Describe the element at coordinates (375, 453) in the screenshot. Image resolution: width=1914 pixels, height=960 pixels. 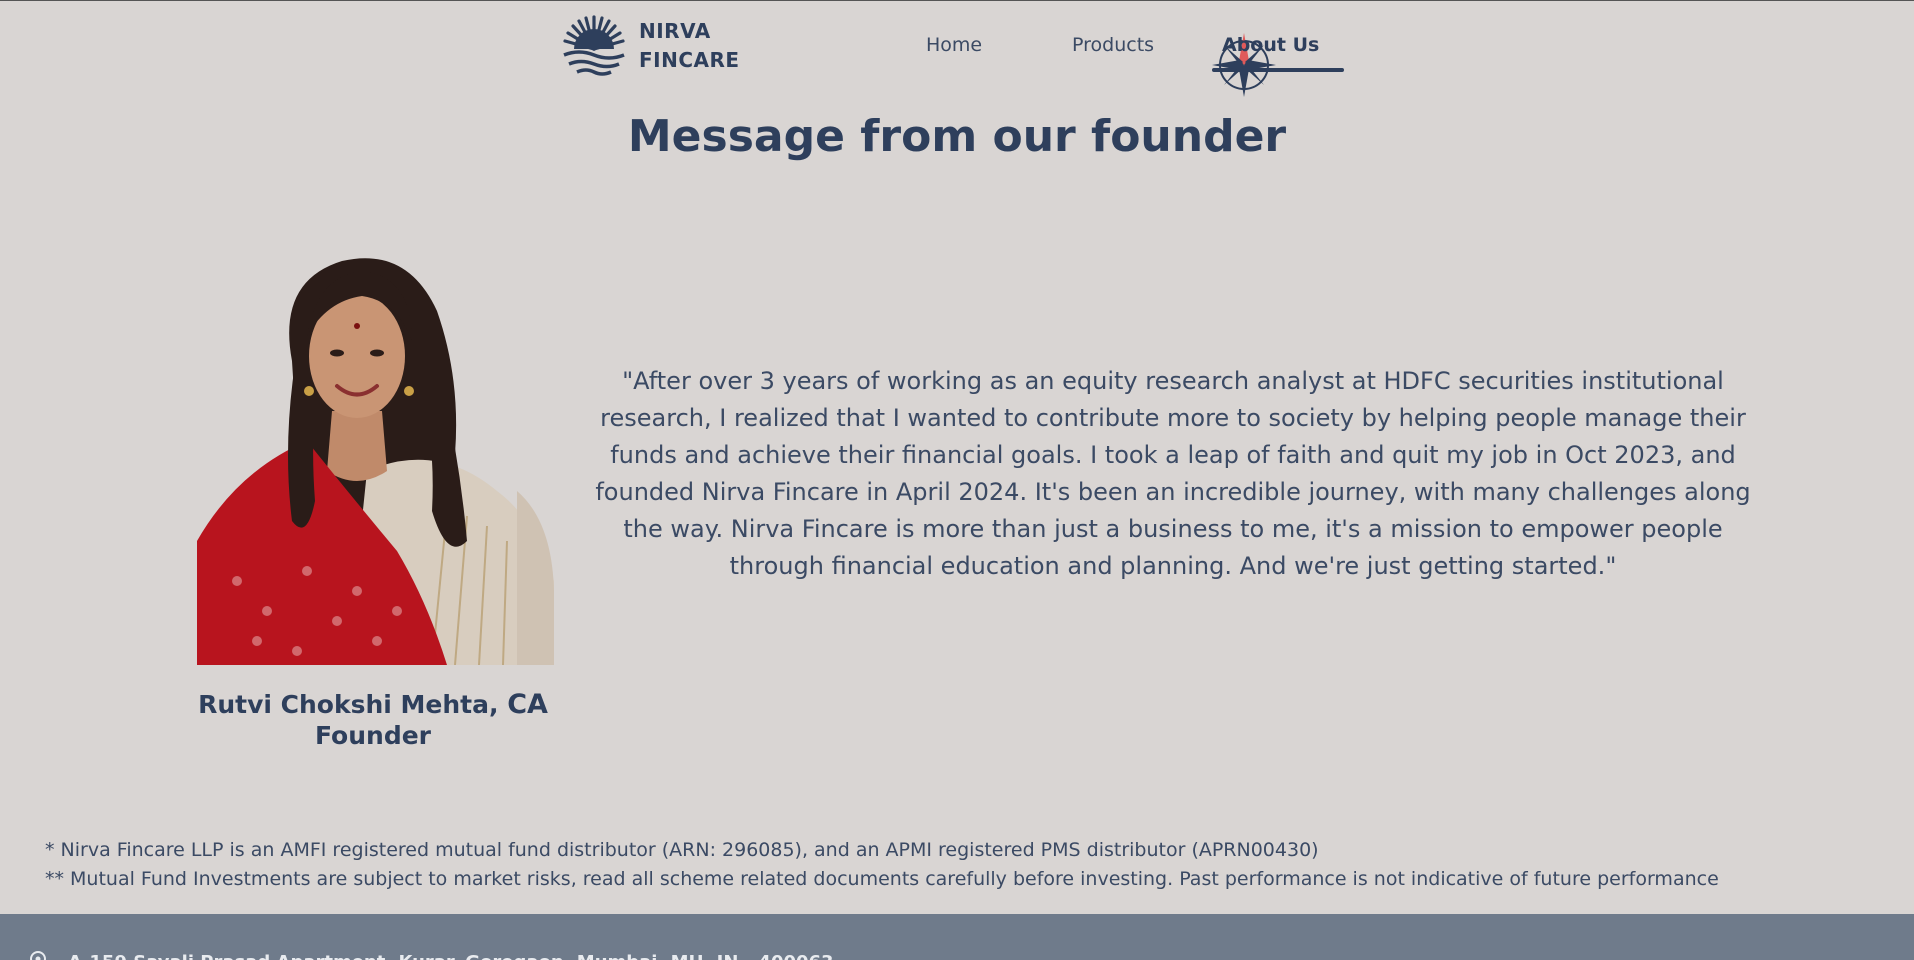
I see `founder-photo` at that location.